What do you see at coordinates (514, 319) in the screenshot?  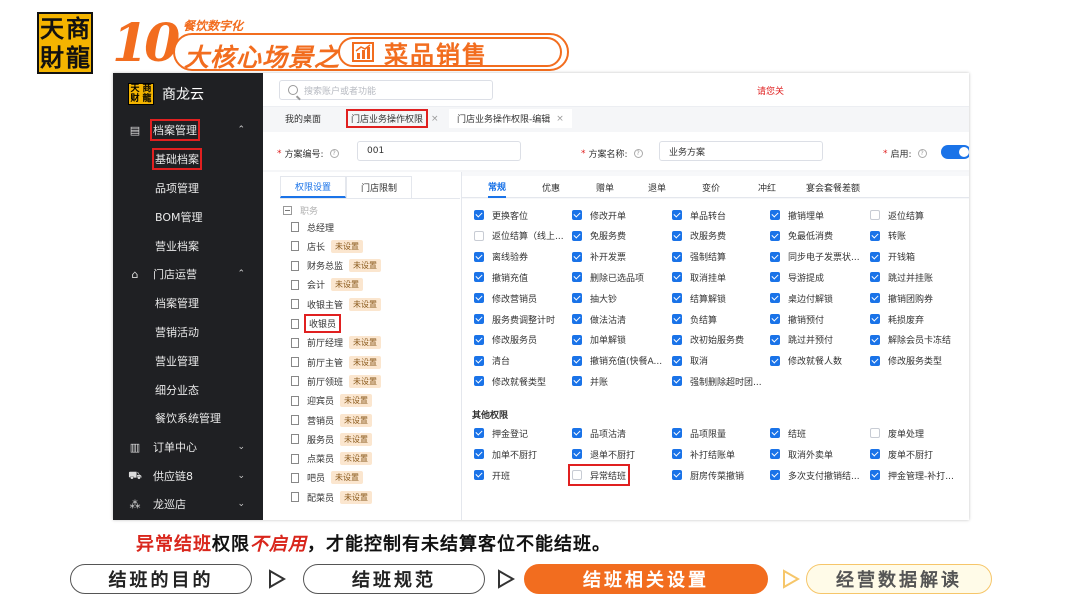 I see `permission-checkbox: 服务费调整计时` at bounding box center [514, 319].